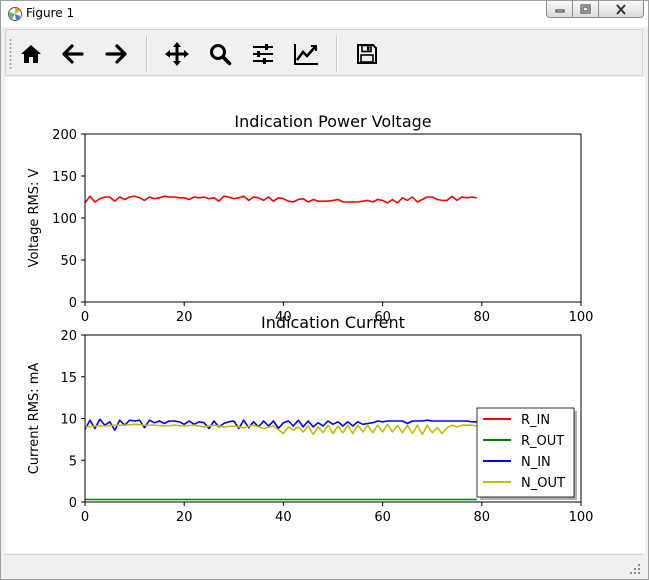 The width and height of the screenshot is (649, 580). What do you see at coordinates (10, 54) in the screenshot?
I see `toolbar-grip` at bounding box center [10, 54].